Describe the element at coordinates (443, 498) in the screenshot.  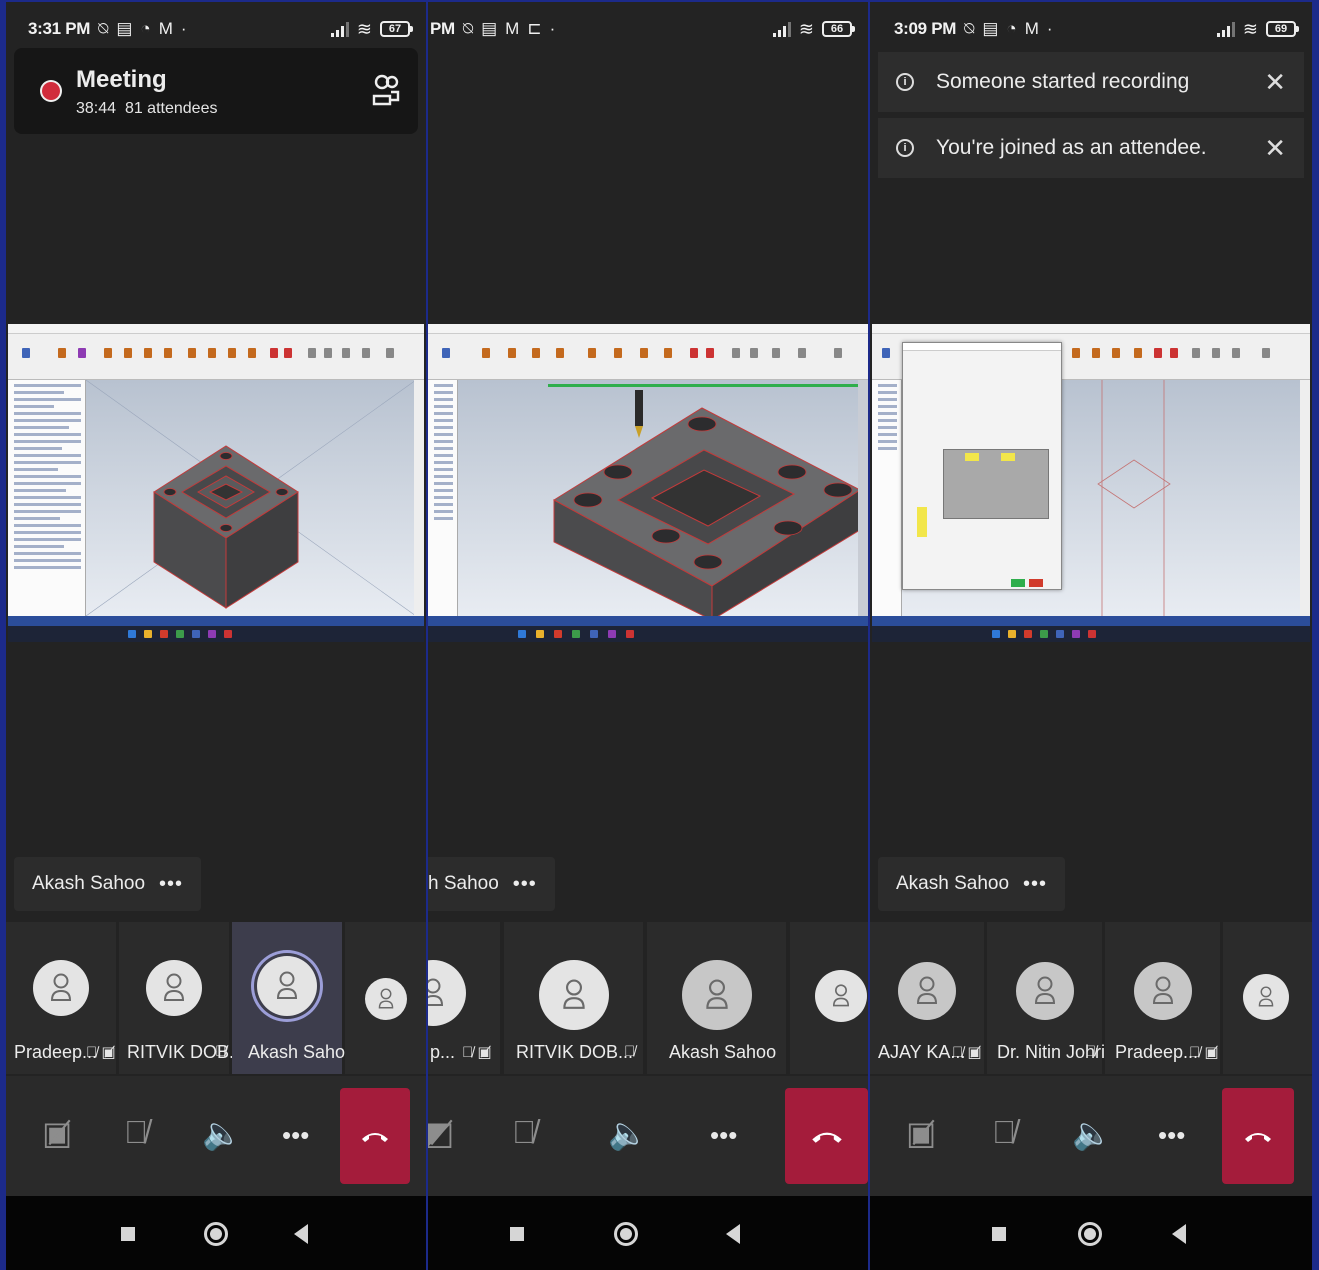
I see `toolpath-tree` at that location.